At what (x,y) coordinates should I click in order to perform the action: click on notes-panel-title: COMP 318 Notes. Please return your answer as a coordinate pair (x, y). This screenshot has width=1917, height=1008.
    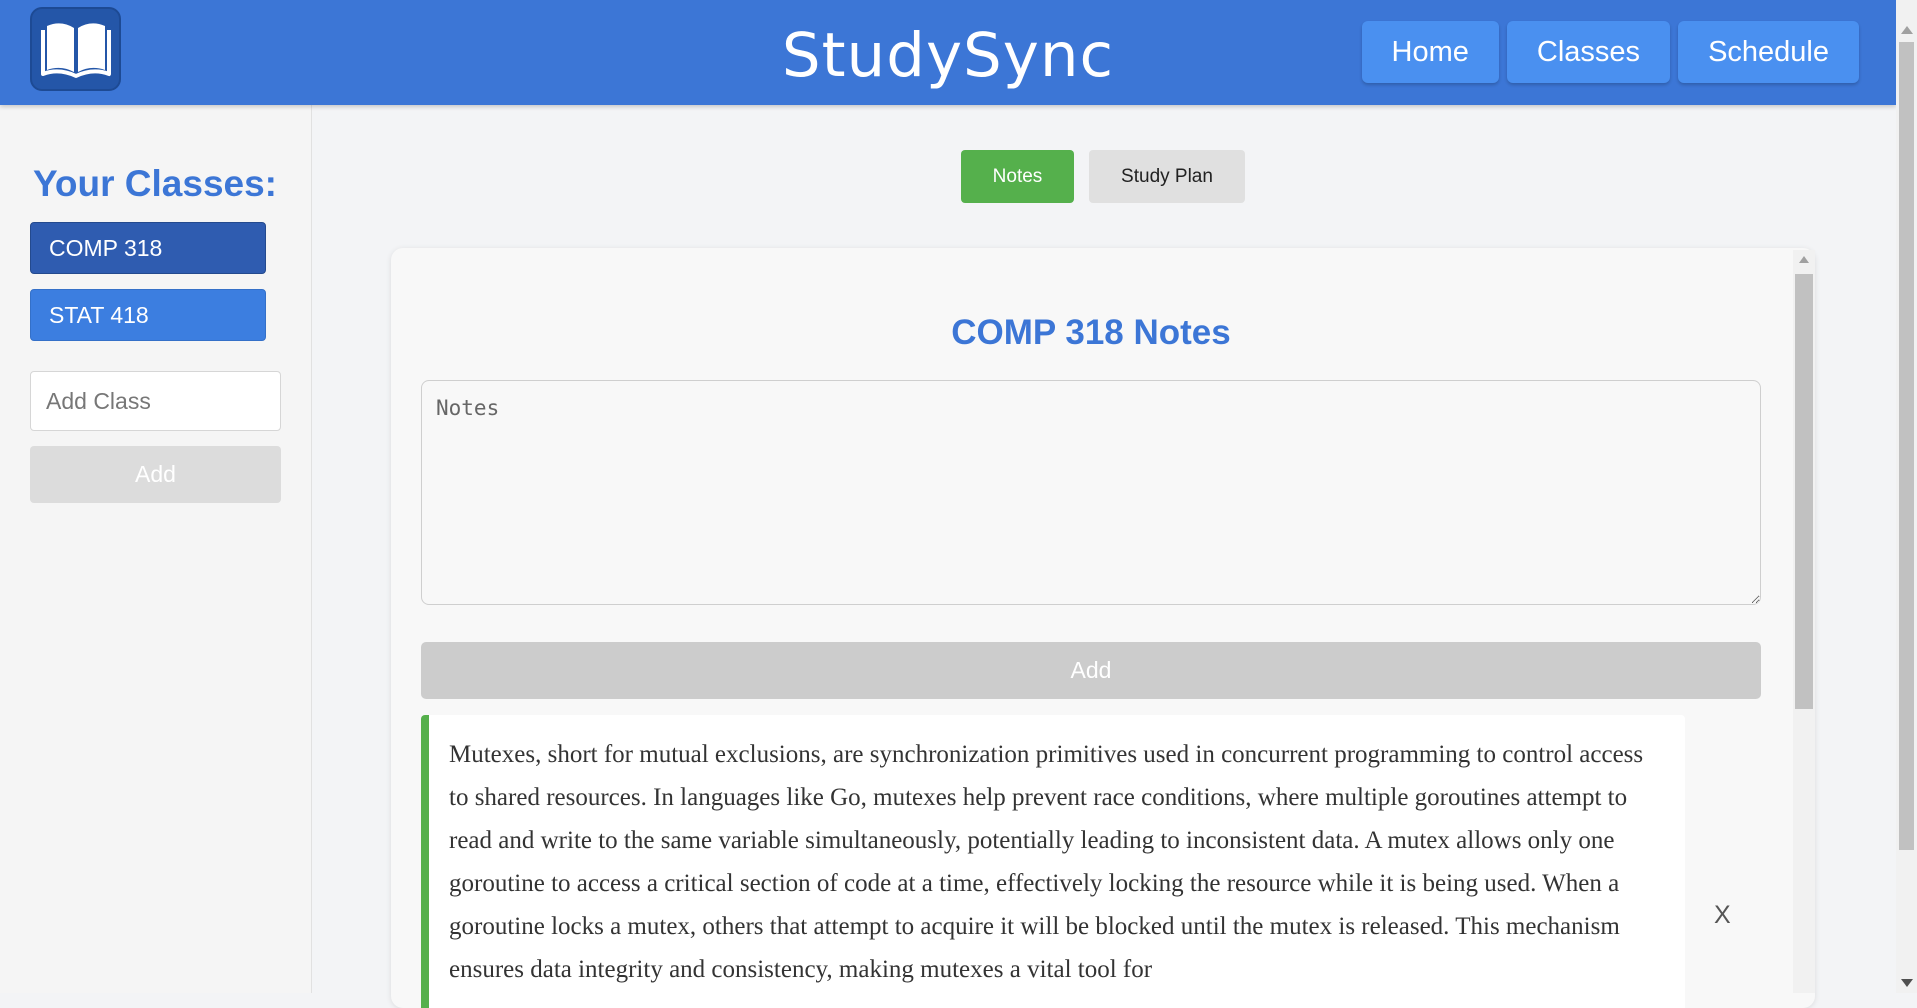
    Looking at the image, I should click on (1091, 332).